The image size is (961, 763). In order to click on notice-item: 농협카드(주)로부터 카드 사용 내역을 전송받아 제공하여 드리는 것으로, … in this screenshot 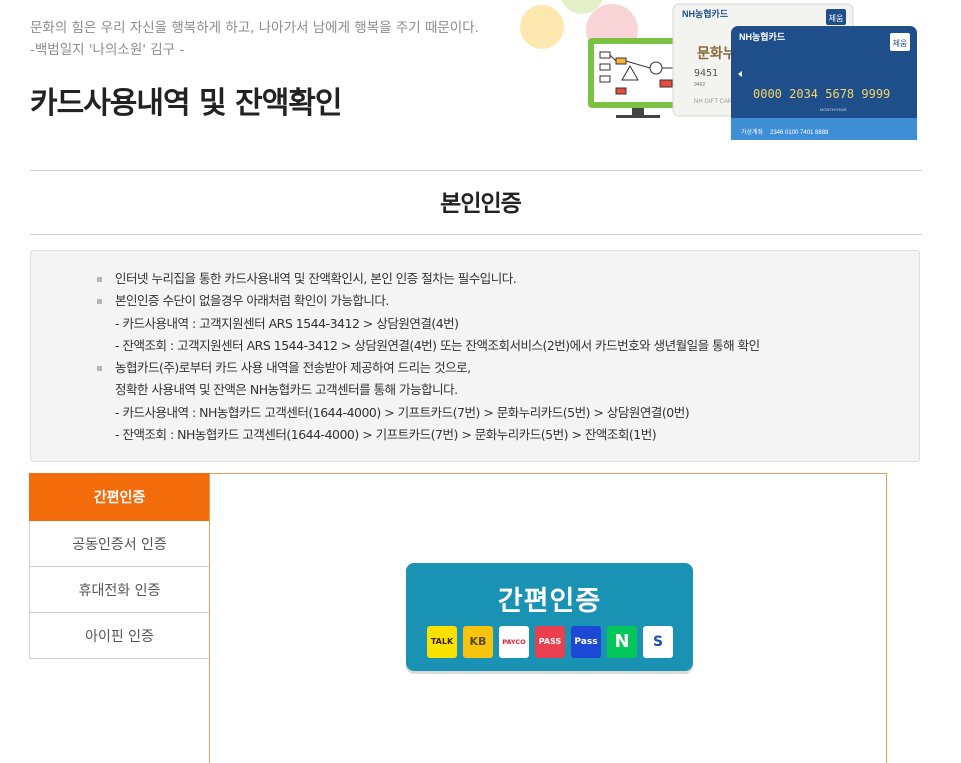, I will do `click(507, 401)`.